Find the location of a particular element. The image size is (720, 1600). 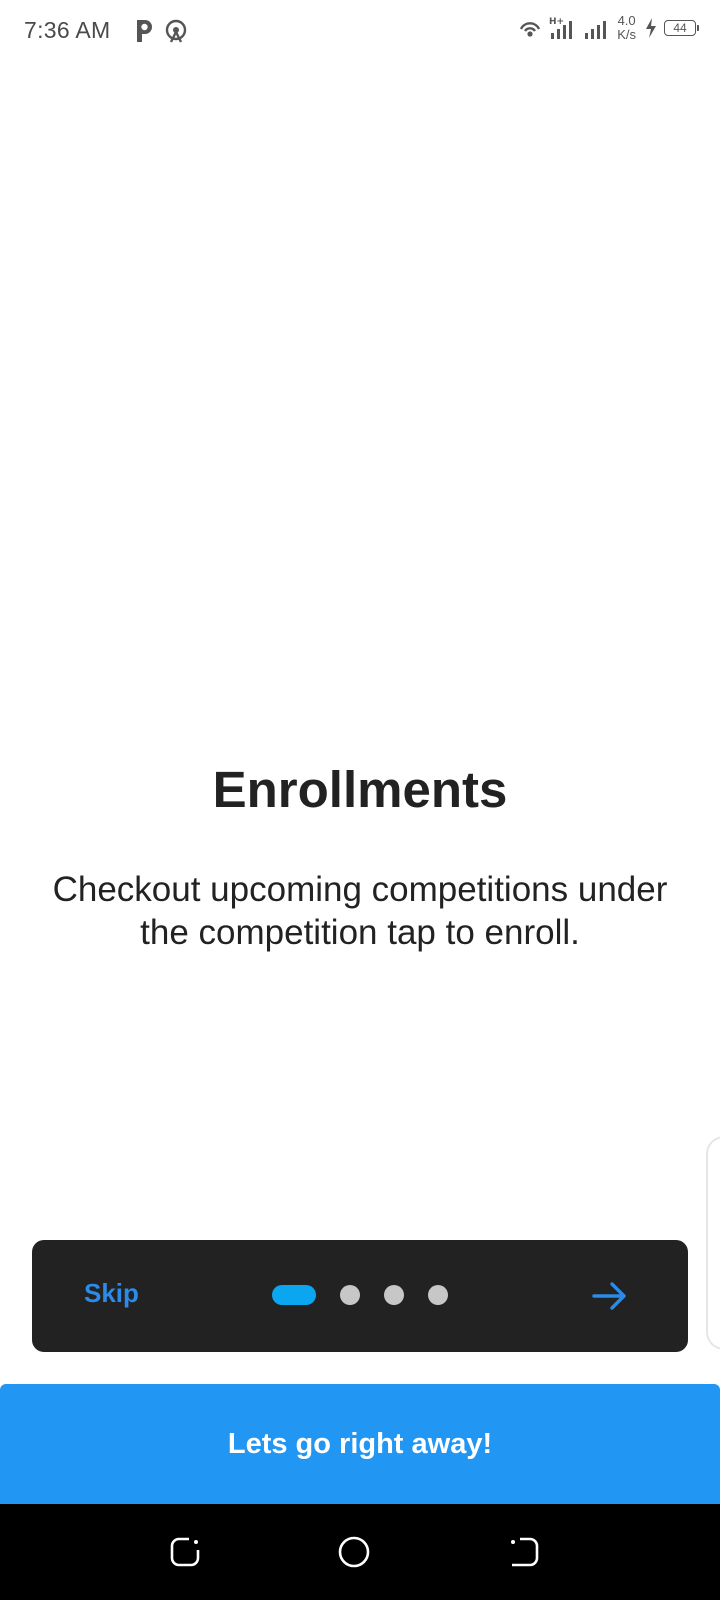

network-speed: 4.0 K/s is located at coordinates (626, 28).